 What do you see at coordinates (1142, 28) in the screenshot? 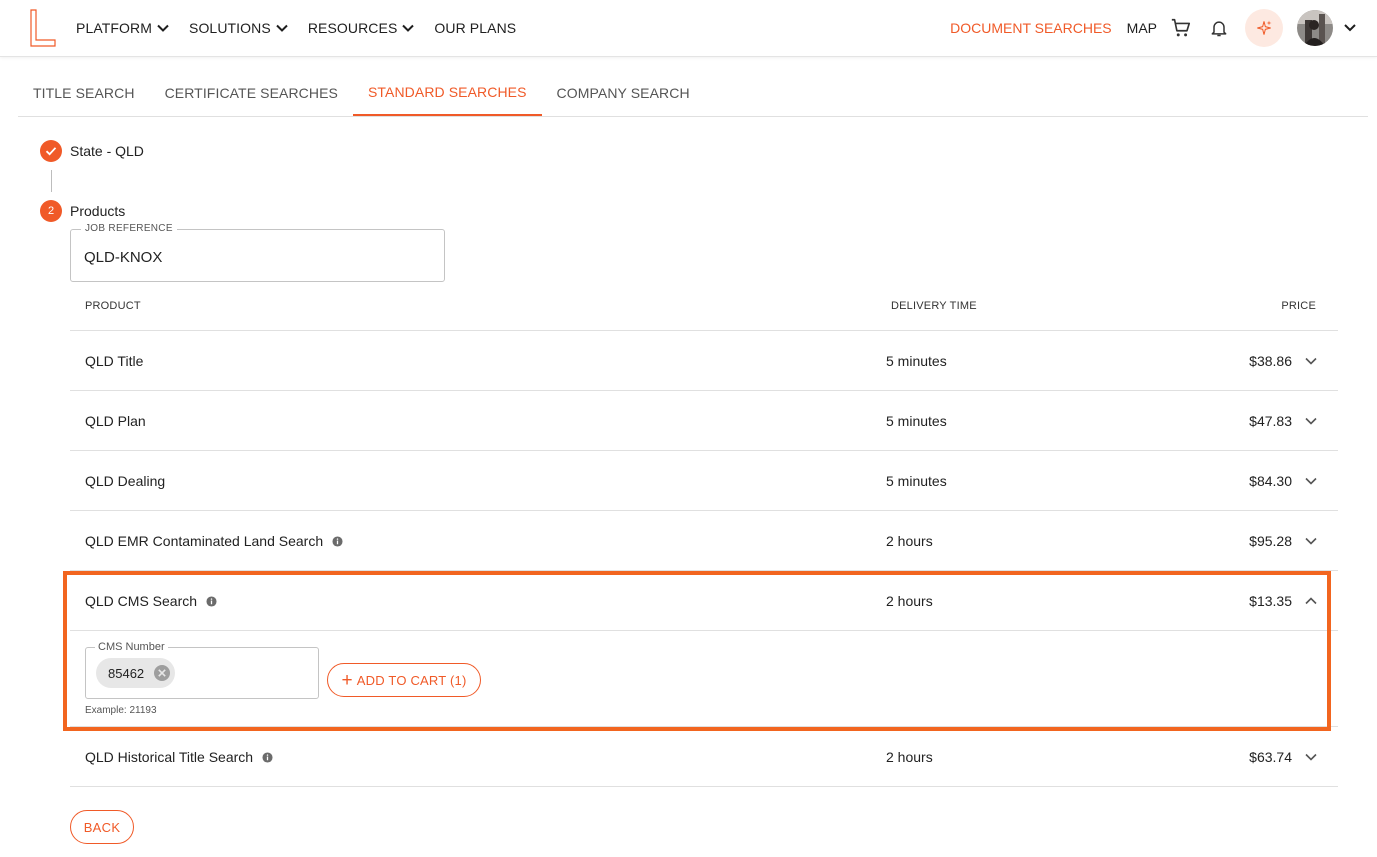
I see `map-link: MAP` at bounding box center [1142, 28].